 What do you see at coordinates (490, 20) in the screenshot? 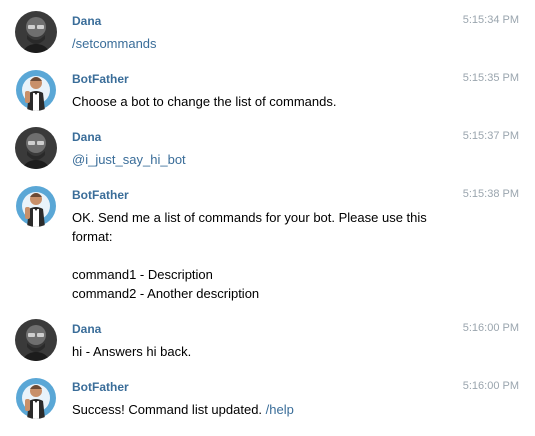
I see `message-time: 5:15:34 PM` at bounding box center [490, 20].